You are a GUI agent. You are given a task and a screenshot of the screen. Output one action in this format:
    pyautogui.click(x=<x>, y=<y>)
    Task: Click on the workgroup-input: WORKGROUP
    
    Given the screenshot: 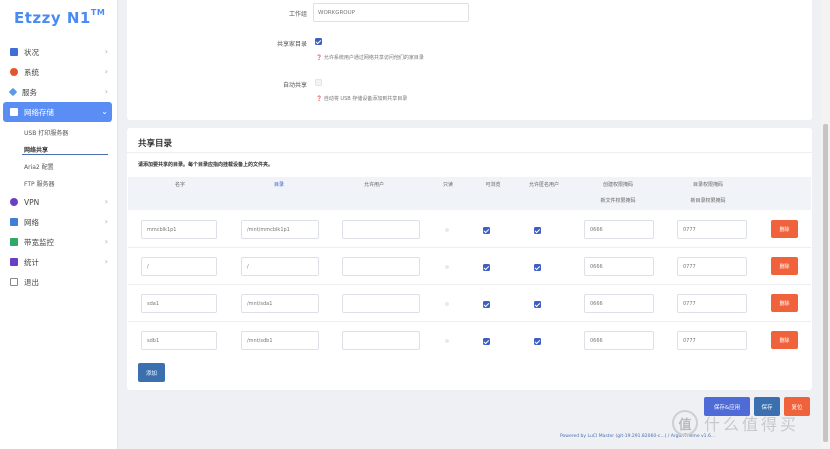 What is the action you would take?
    pyautogui.click(x=391, y=12)
    